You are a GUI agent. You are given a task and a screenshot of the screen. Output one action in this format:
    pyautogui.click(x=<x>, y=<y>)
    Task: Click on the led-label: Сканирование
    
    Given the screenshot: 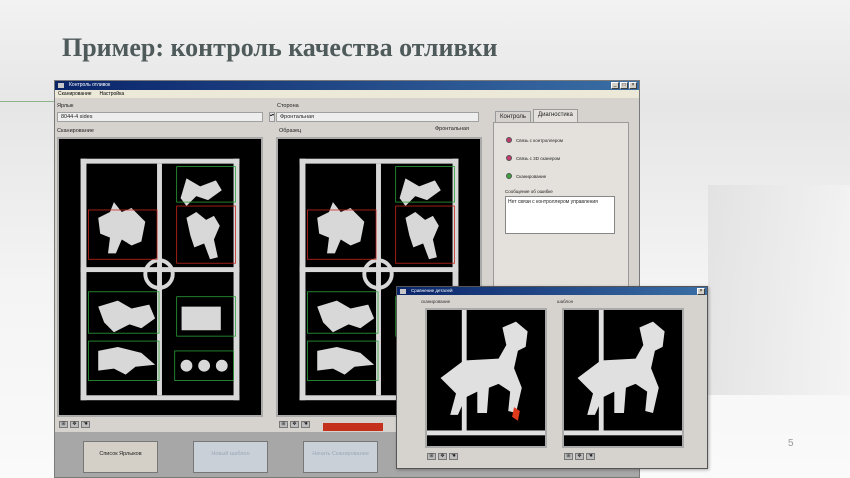 What is the action you would take?
    pyautogui.click(x=531, y=176)
    